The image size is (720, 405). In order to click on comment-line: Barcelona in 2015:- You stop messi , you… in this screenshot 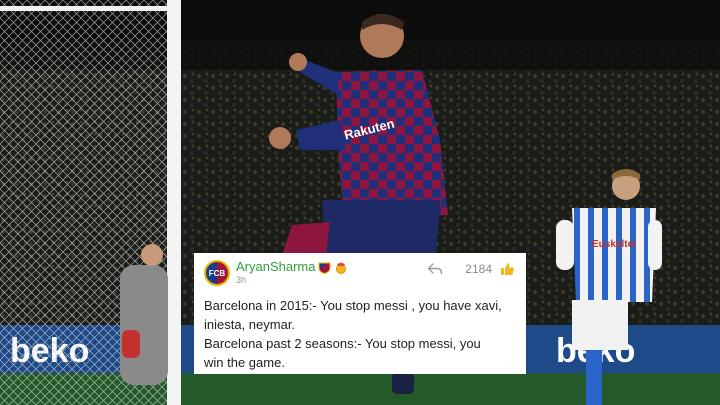, I will do `click(353, 305)`.